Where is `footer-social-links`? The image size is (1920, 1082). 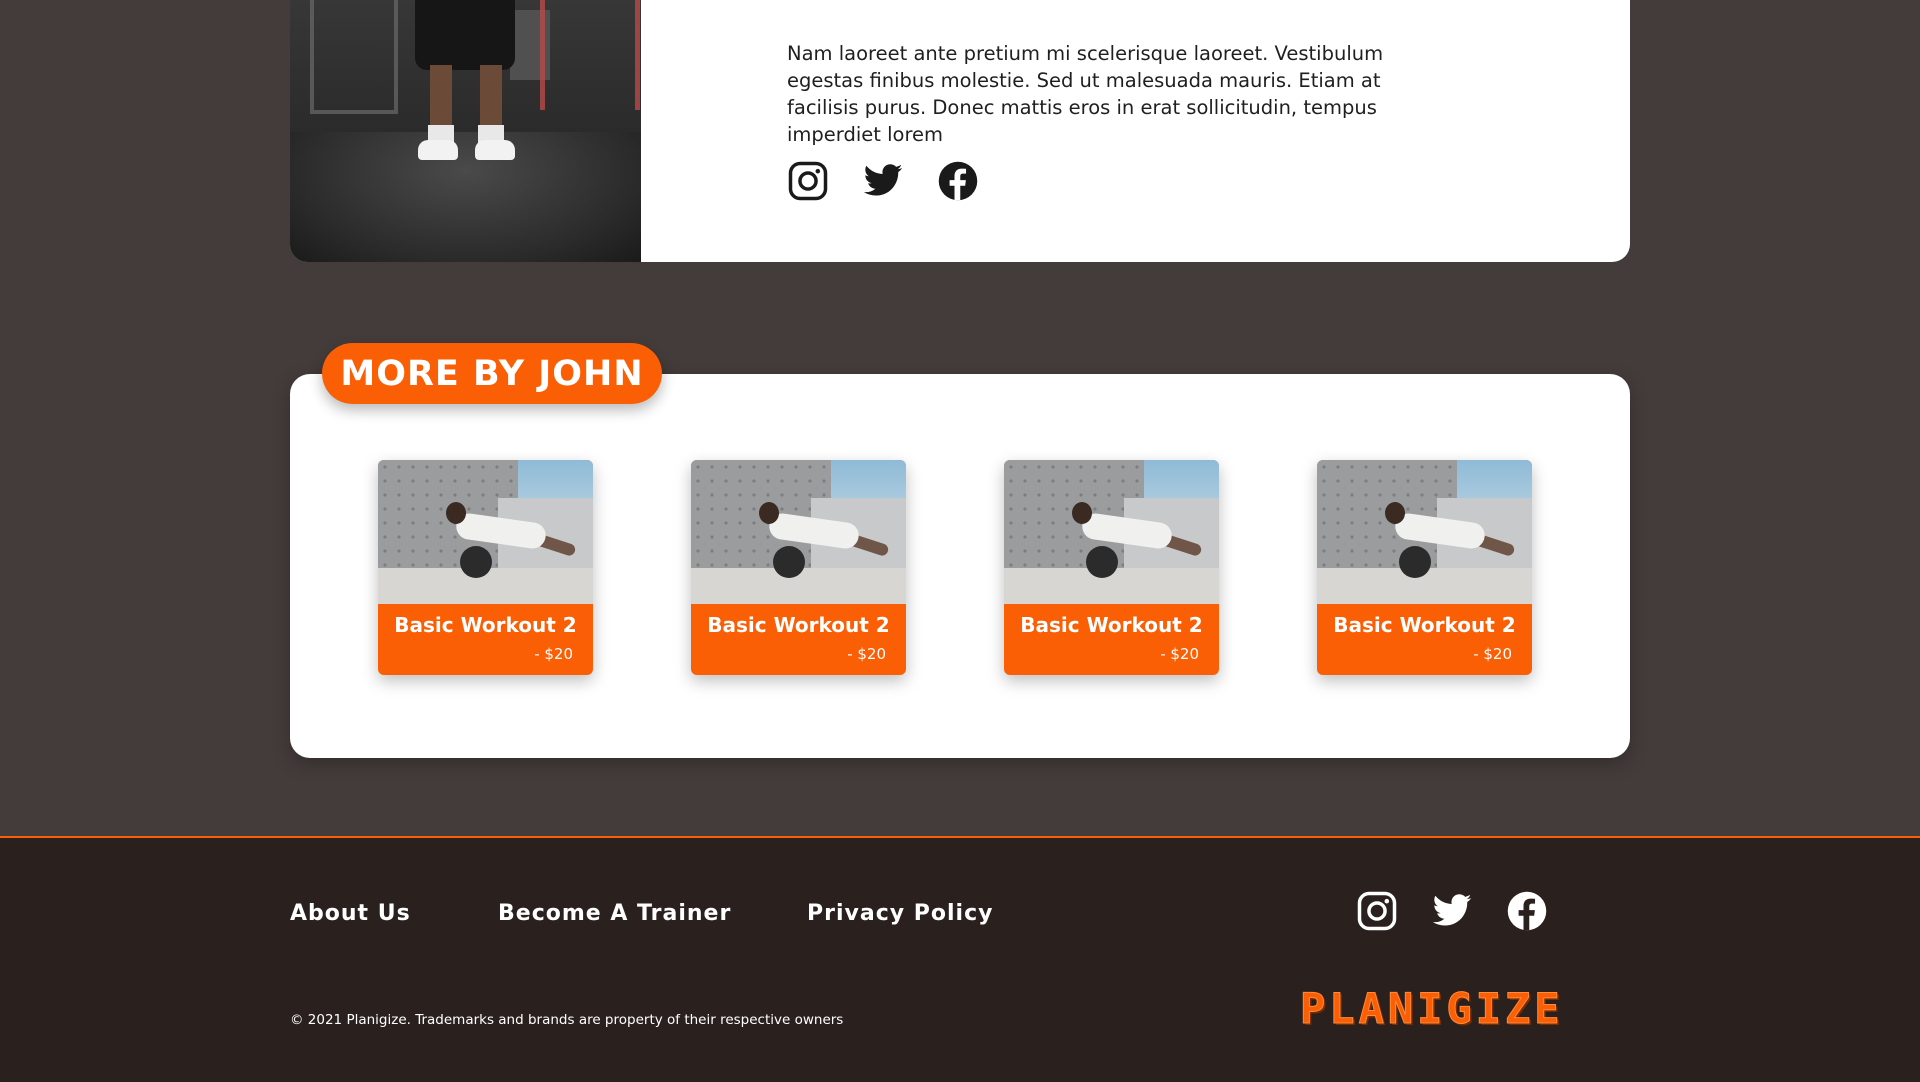
footer-social-links is located at coordinates (1452, 911).